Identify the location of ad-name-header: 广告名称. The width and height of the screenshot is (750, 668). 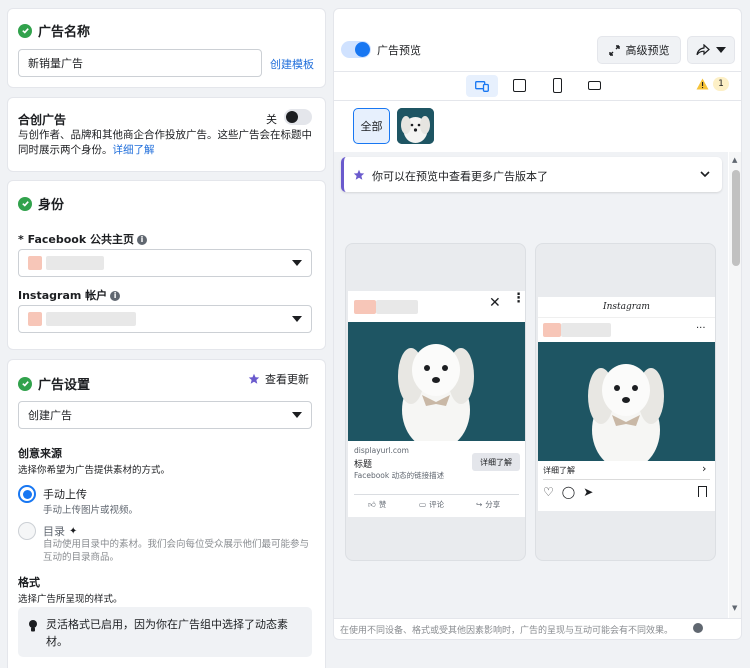
(54, 30).